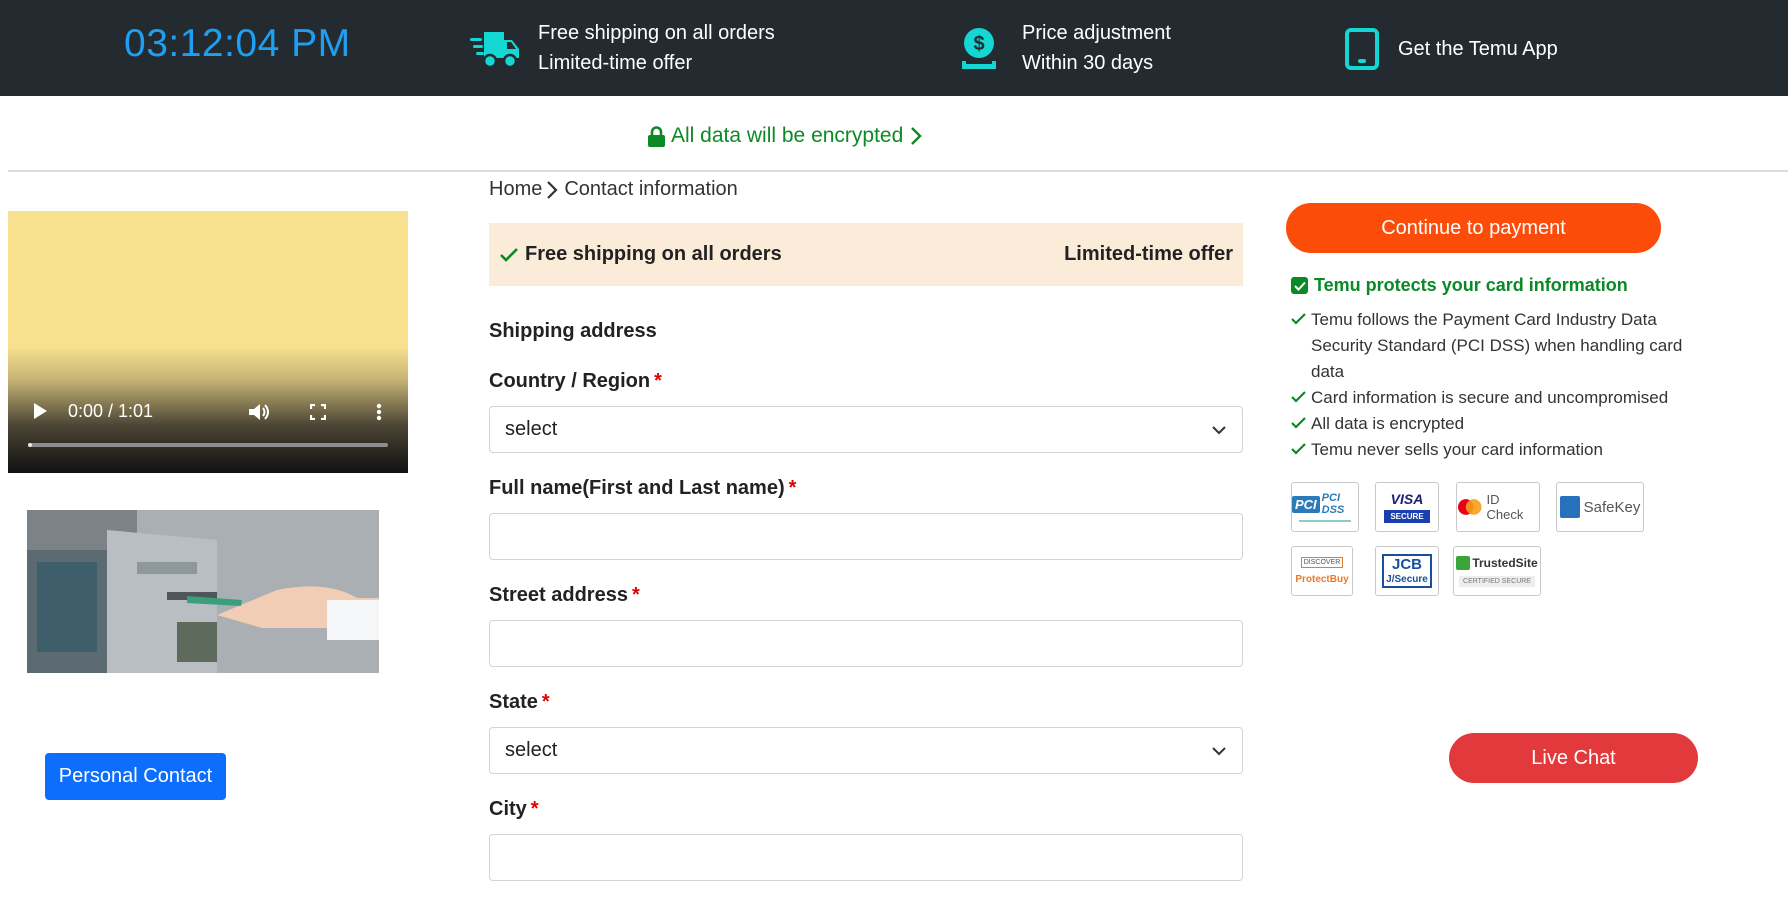  What do you see at coordinates (1362, 49) in the screenshot?
I see `tablet-icon` at bounding box center [1362, 49].